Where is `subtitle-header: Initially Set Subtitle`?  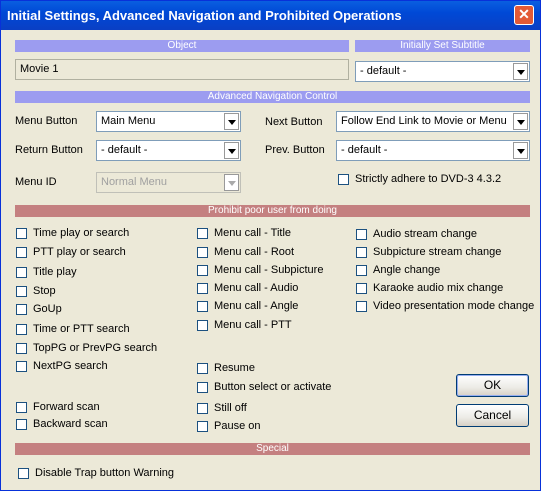 subtitle-header: Initially Set Subtitle is located at coordinates (442, 46).